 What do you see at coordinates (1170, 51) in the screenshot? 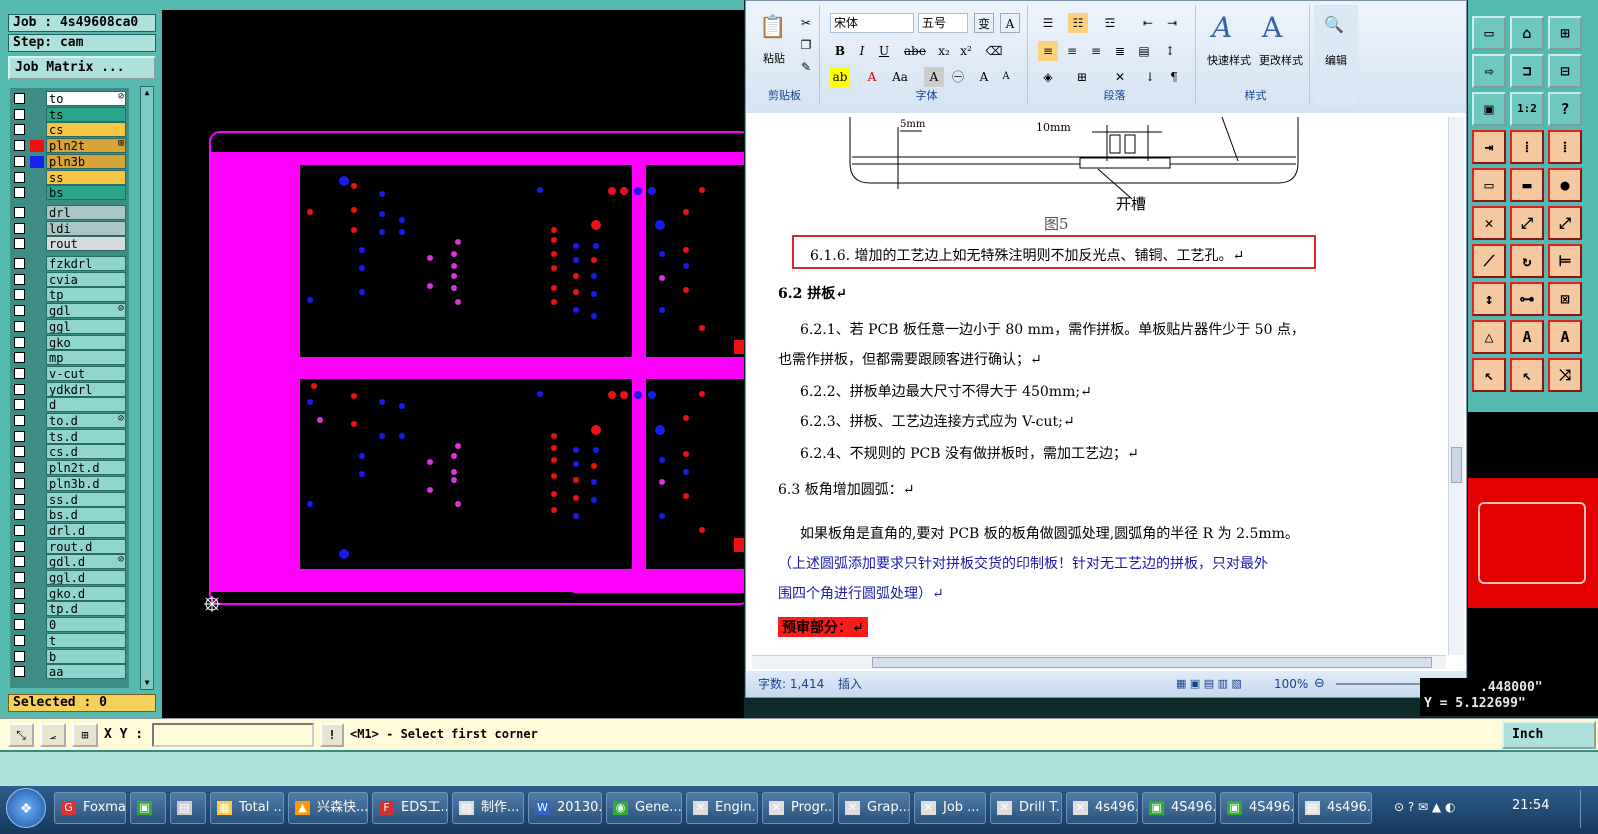
I see `line-spacing-icon: ↕` at bounding box center [1170, 51].